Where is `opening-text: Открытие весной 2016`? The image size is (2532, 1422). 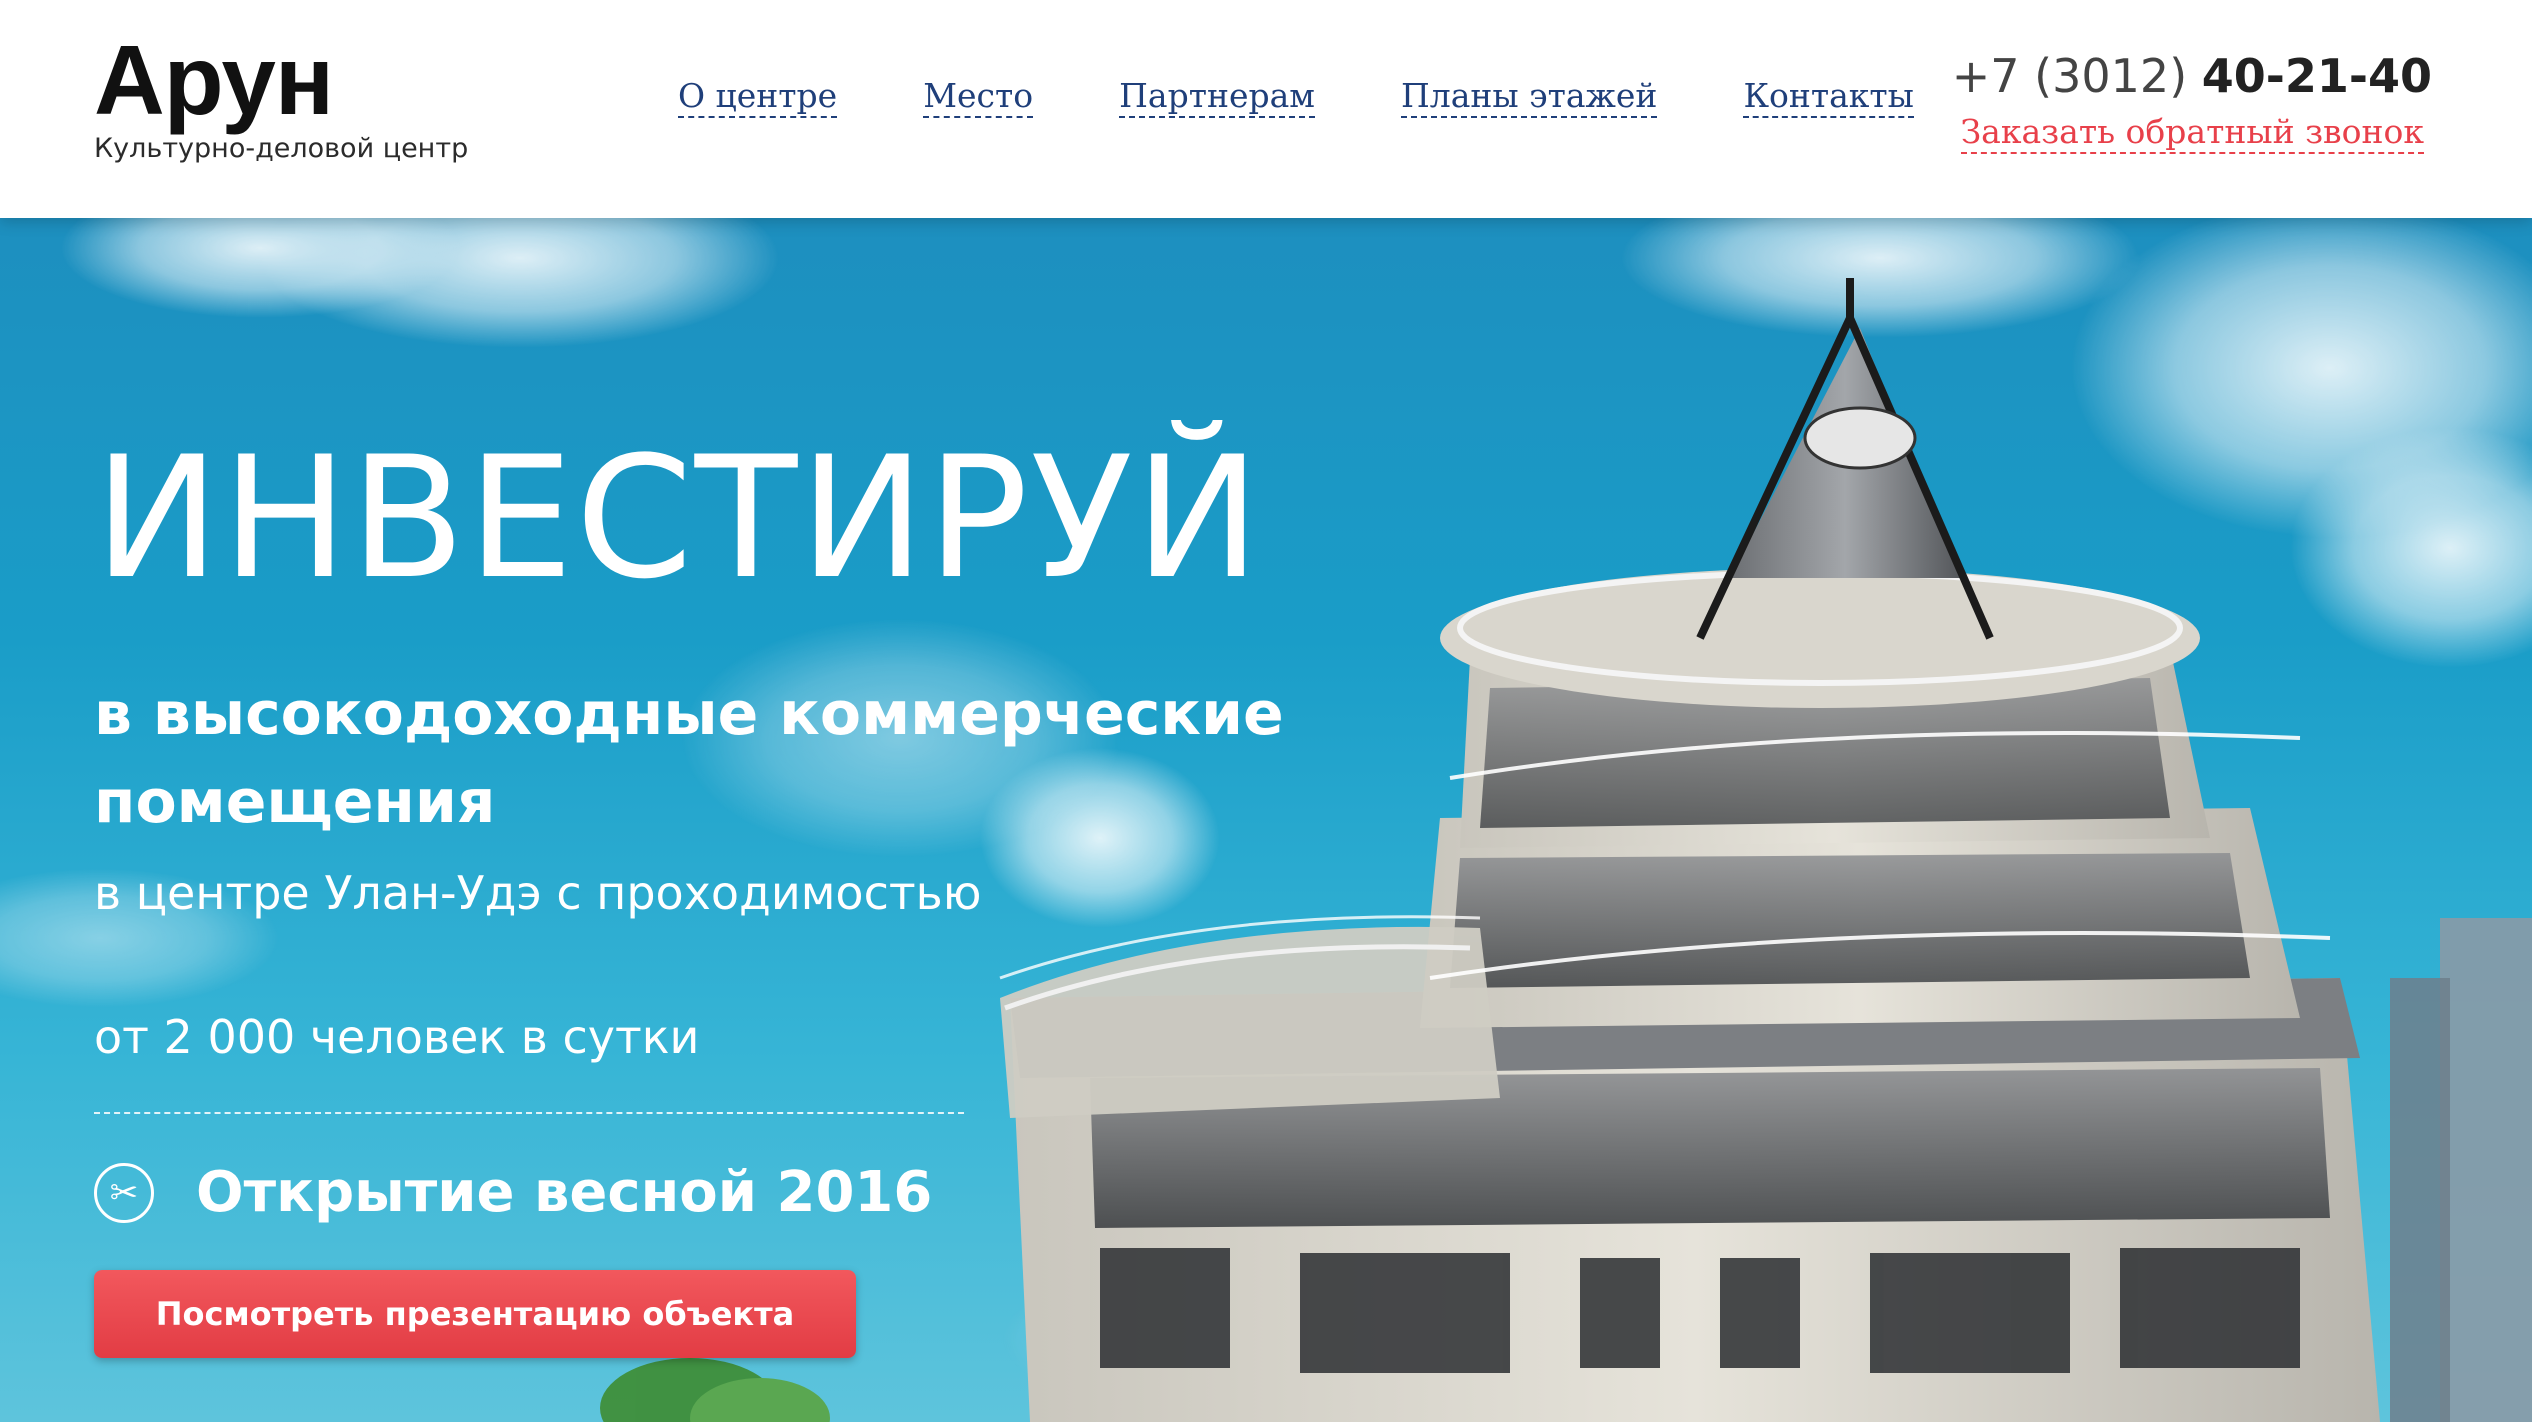 opening-text: Открытие весной 2016 is located at coordinates (564, 1192).